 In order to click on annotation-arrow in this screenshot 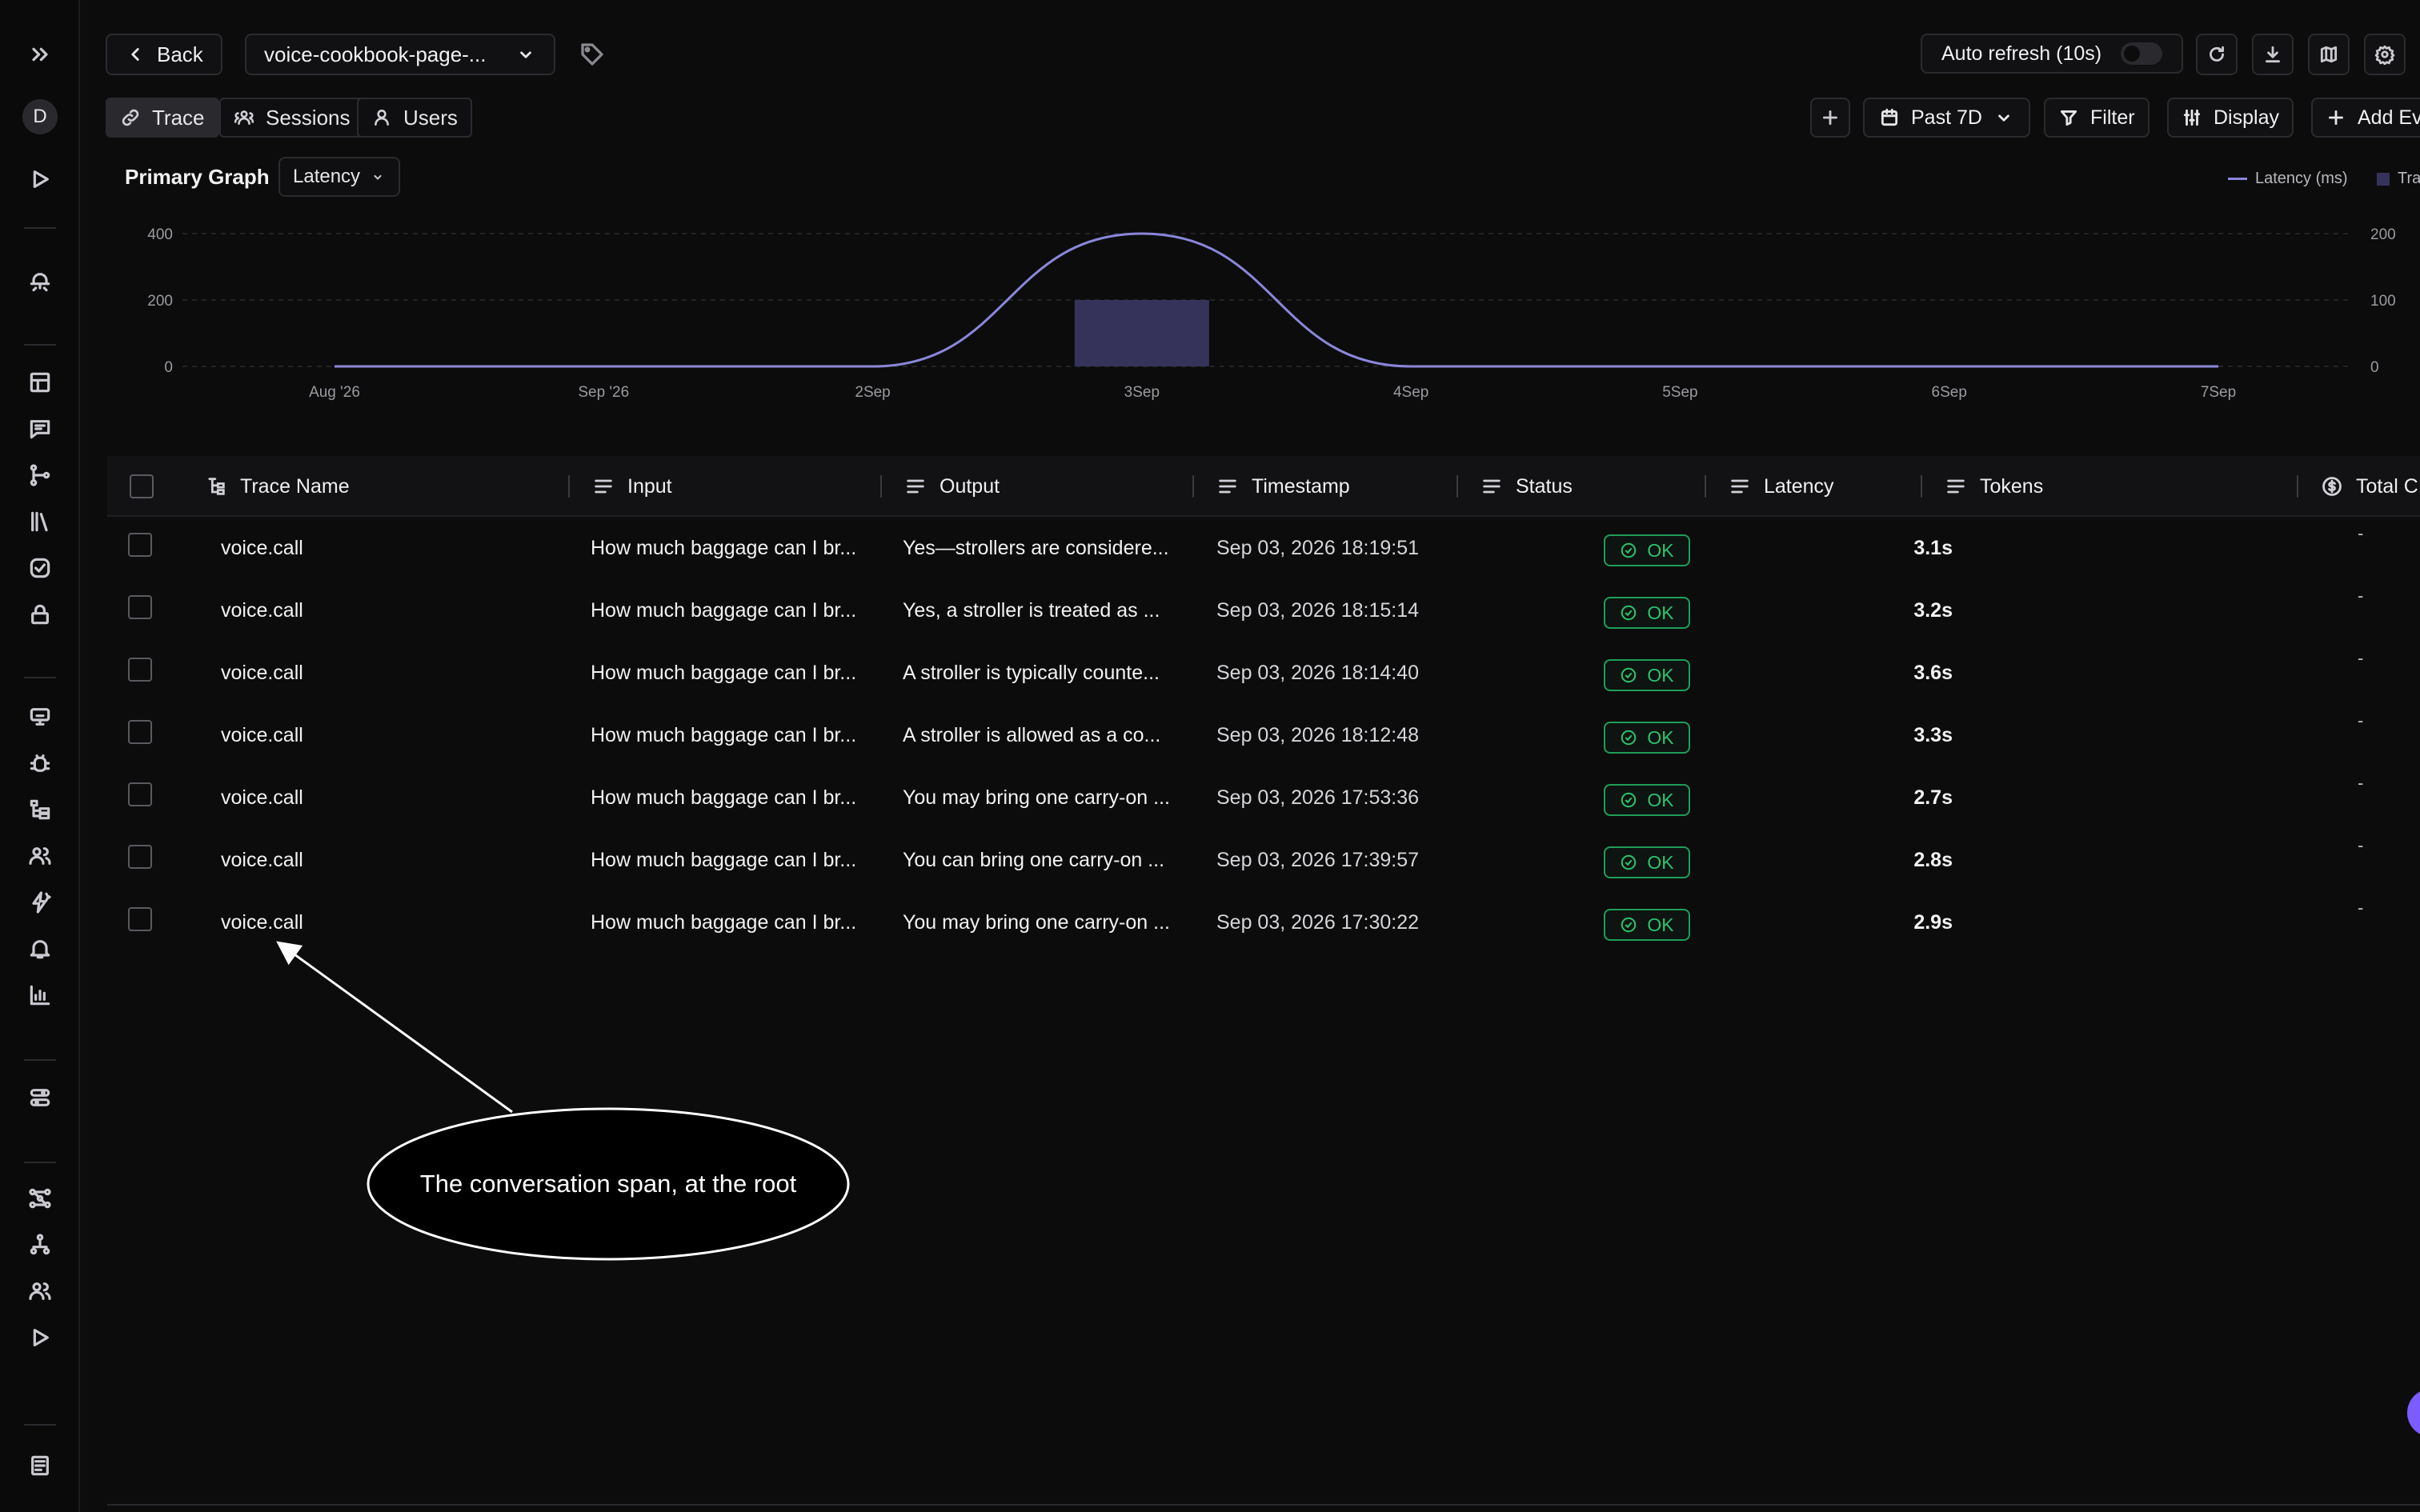, I will do `click(394, 1027)`.